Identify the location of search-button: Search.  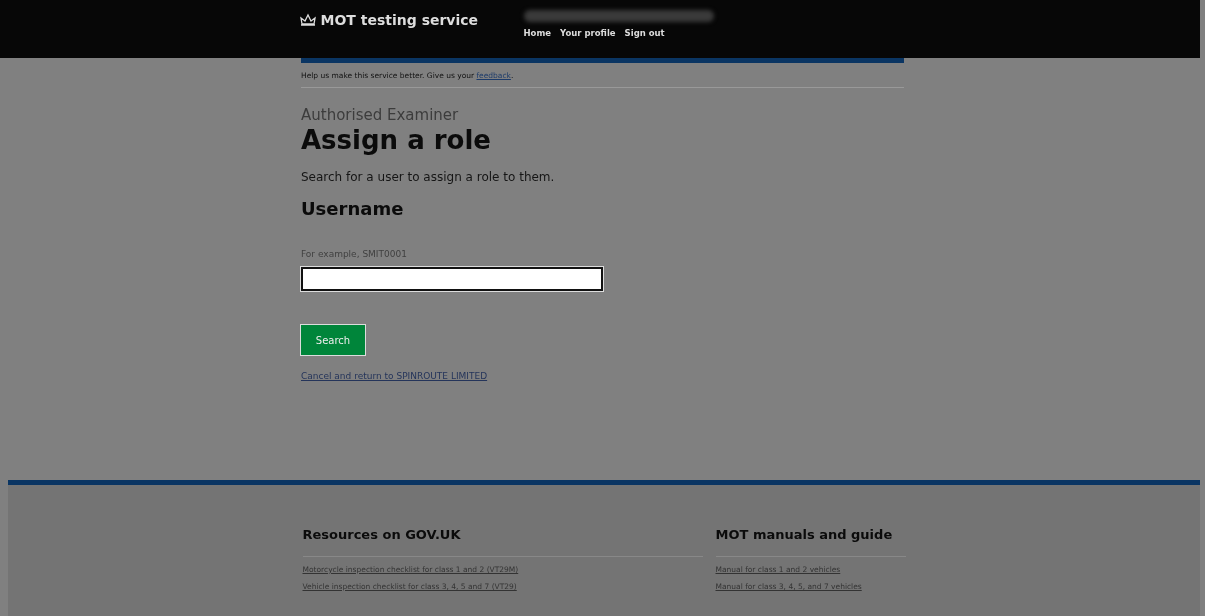
(333, 340).